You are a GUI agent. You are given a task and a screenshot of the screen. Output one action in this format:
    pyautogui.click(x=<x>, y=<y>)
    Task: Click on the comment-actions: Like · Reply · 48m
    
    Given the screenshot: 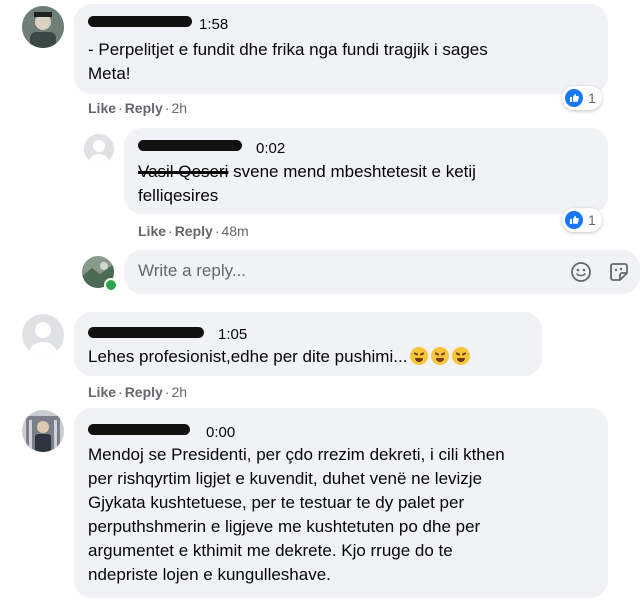 What is the action you would take?
    pyautogui.click(x=193, y=231)
    